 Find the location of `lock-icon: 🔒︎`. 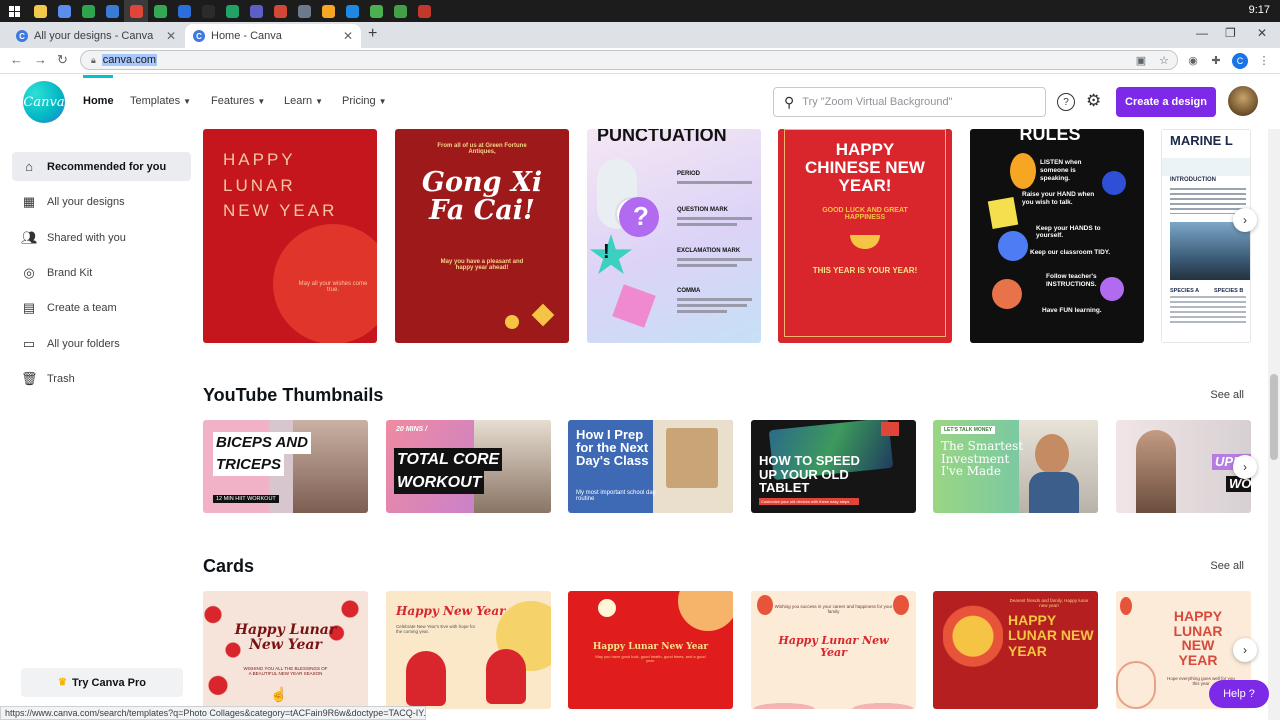

lock-icon: 🔒︎ is located at coordinates (93, 60).